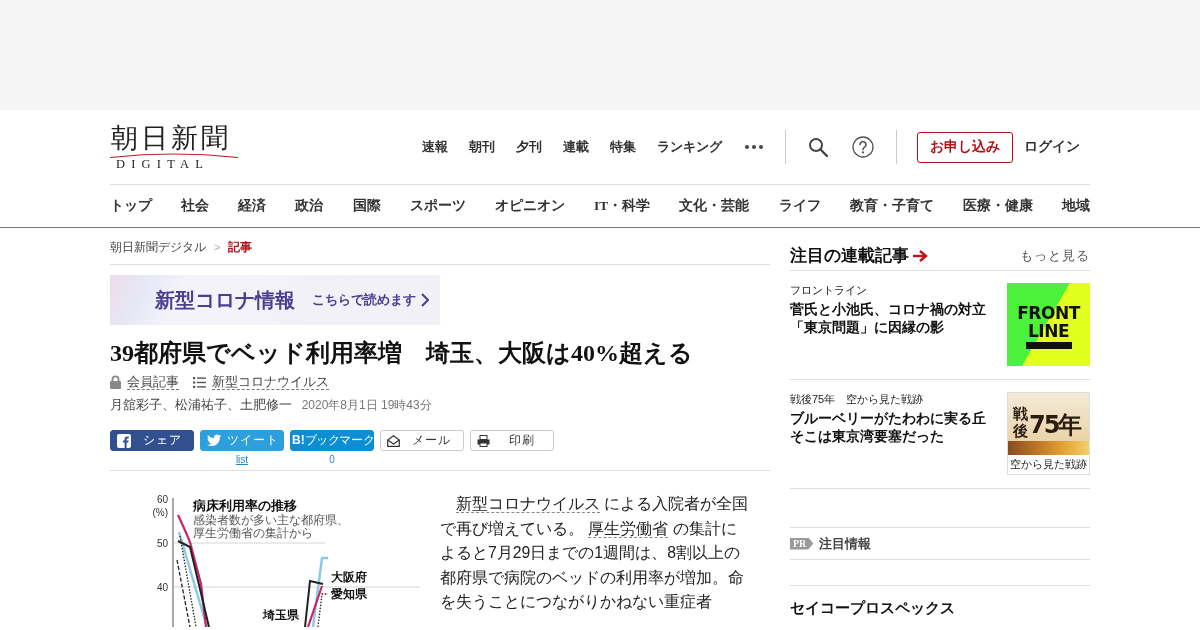 The width and height of the screenshot is (1200, 630). Describe the element at coordinates (576, 147) in the screenshot. I see `nav-link: 連載` at that location.